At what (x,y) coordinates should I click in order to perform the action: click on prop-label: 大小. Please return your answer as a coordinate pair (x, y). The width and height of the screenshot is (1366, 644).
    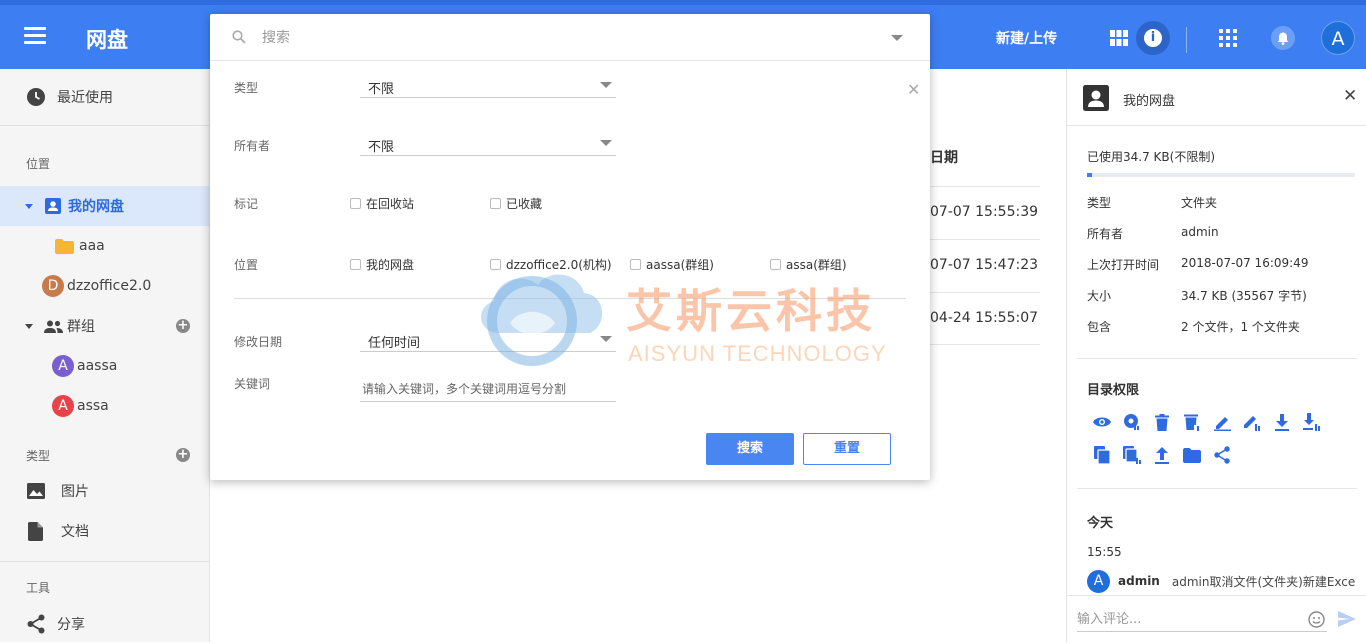
    Looking at the image, I should click on (1099, 296).